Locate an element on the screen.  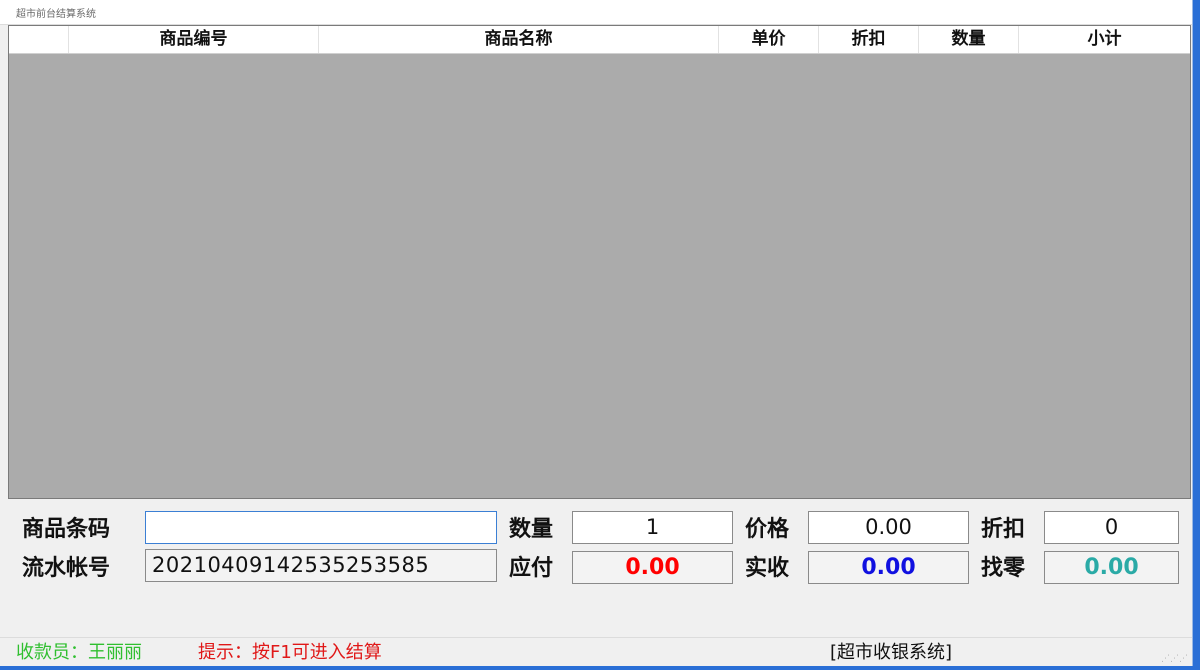
column-header-subtotal: 小计 is located at coordinates (1104, 39).